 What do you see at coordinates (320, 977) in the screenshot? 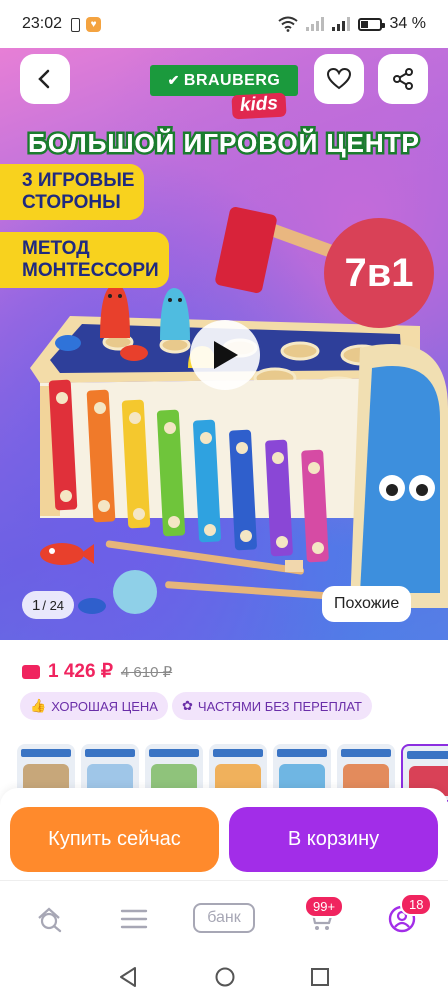
I see `square-recents-icon` at bounding box center [320, 977].